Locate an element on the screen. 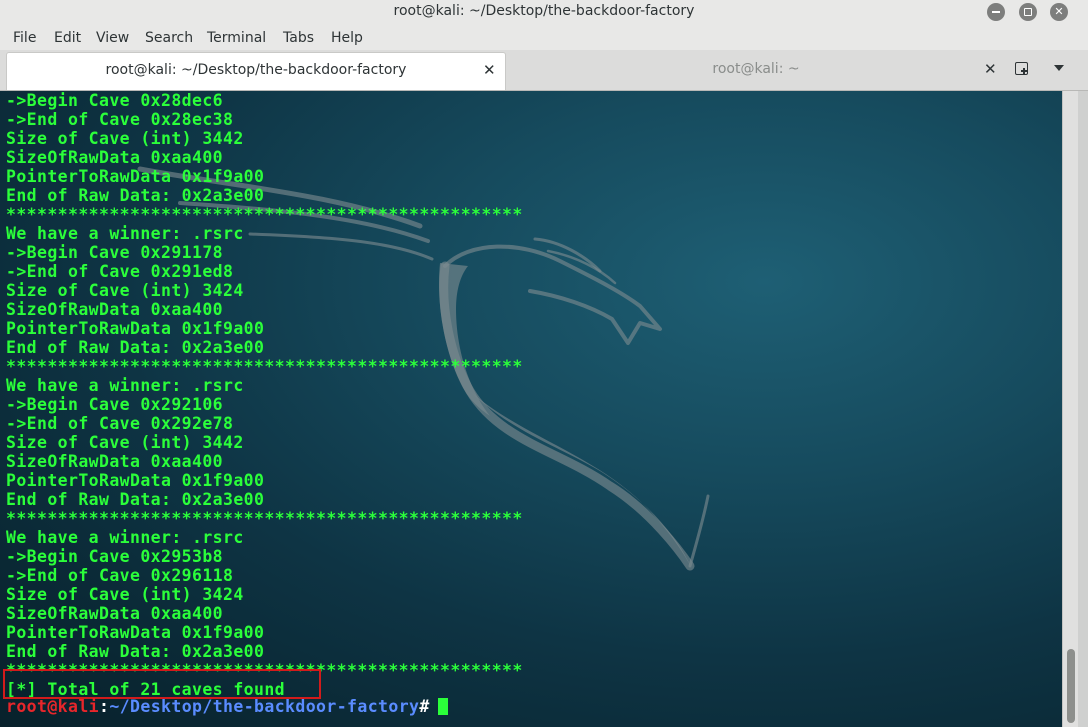 The image size is (1088, 727). close-icon: ✕ is located at coordinates (1059, 11).